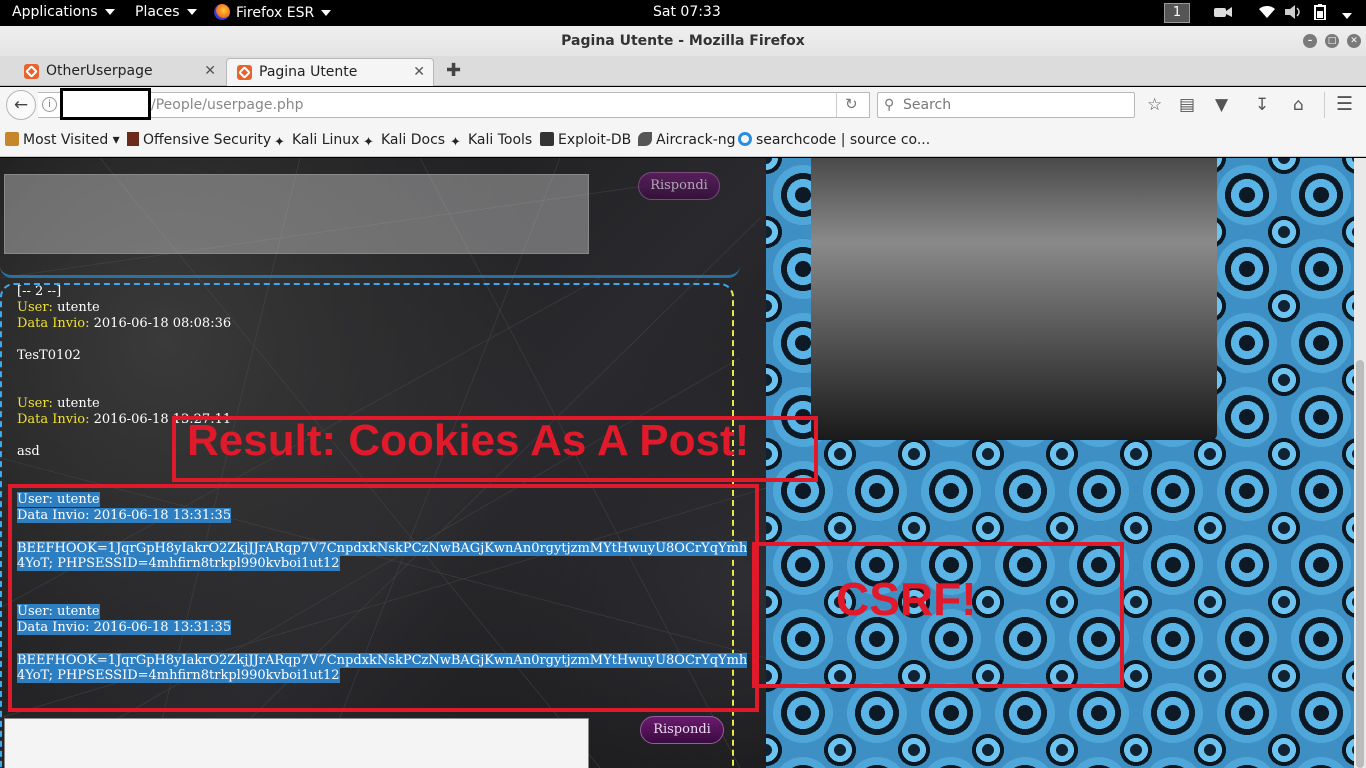  I want to click on offsec-icon, so click(133, 139).